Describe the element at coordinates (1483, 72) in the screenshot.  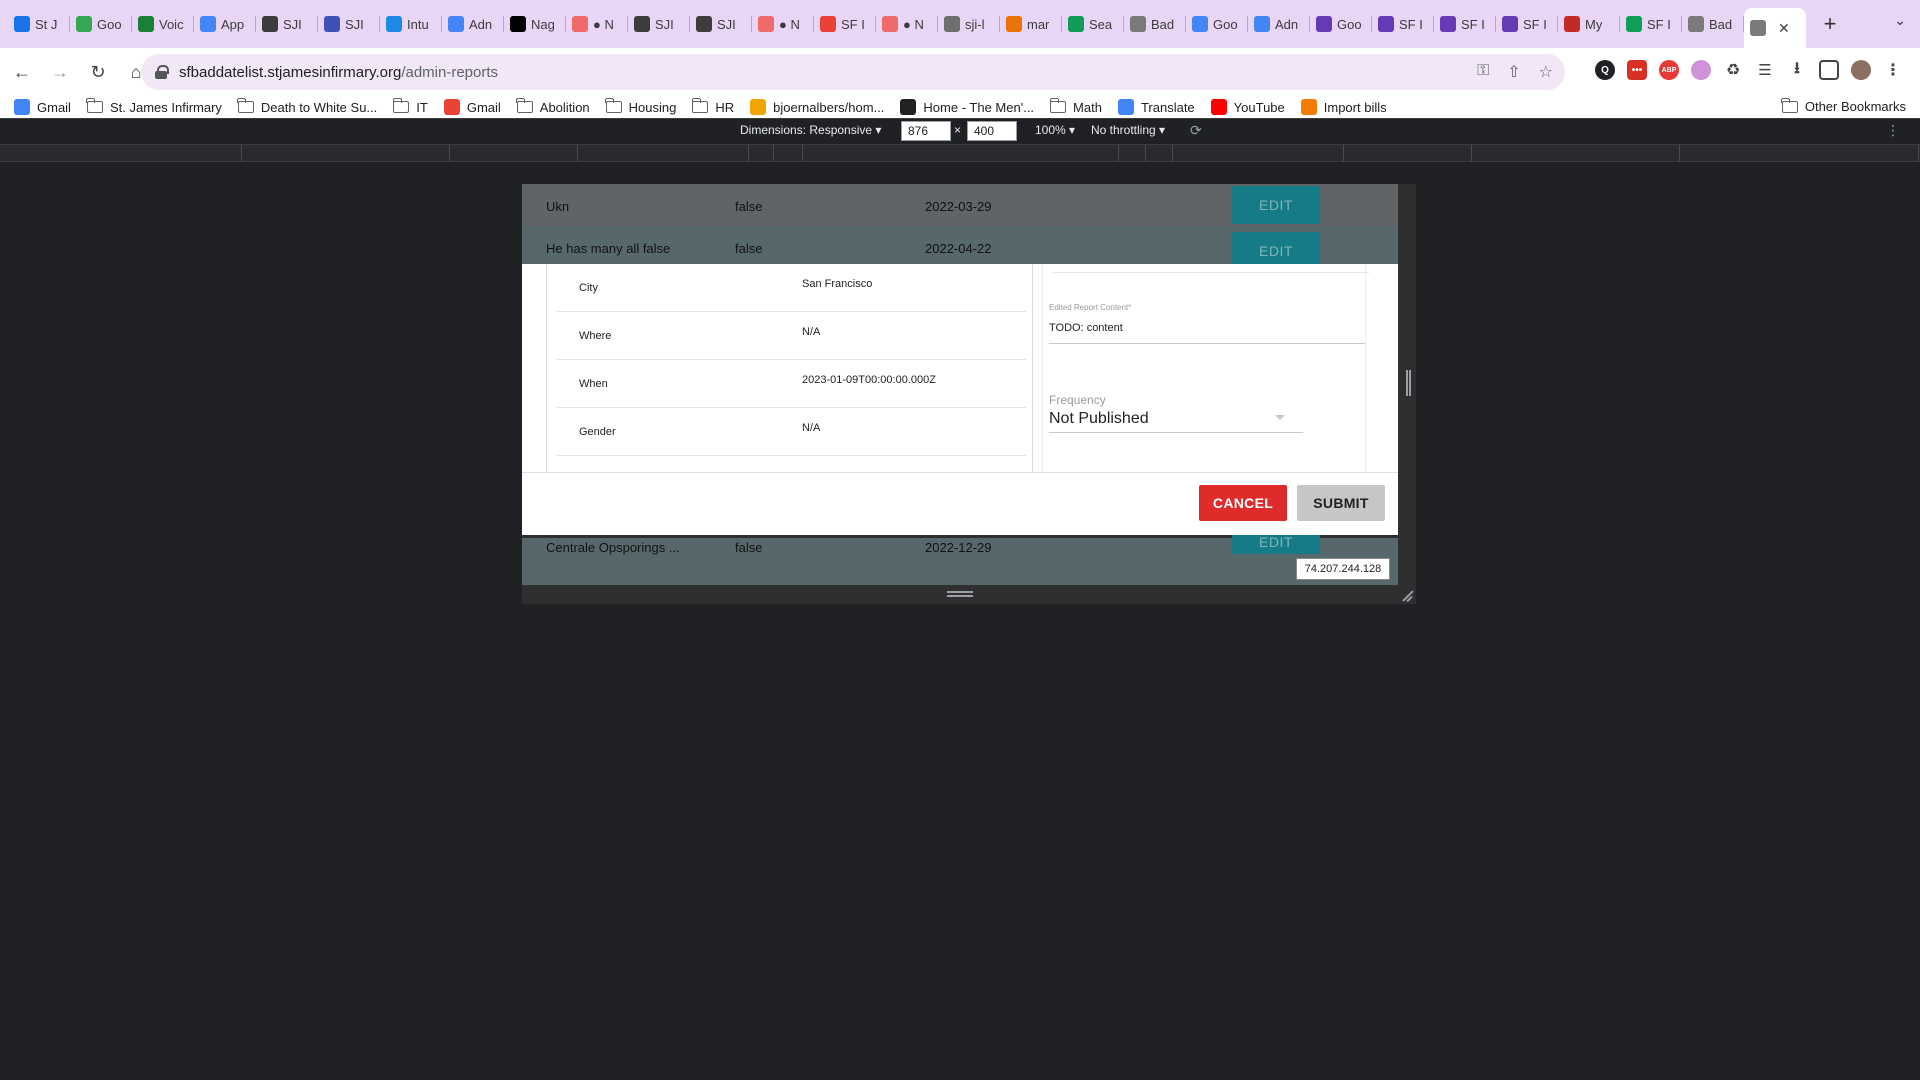
I see `key-icon: ⚿` at that location.